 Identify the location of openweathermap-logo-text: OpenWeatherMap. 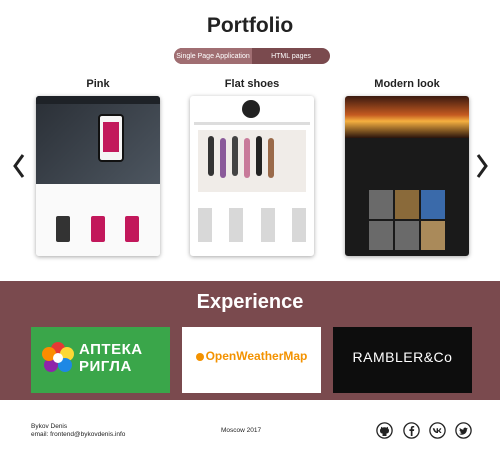
(251, 356).